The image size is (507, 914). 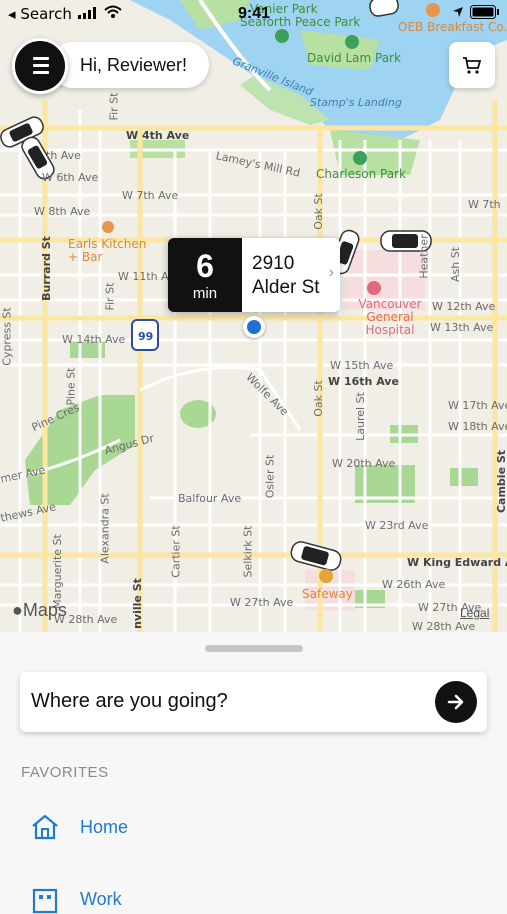 I want to click on map-label-w5th: th Ave, so click(x=63, y=155).